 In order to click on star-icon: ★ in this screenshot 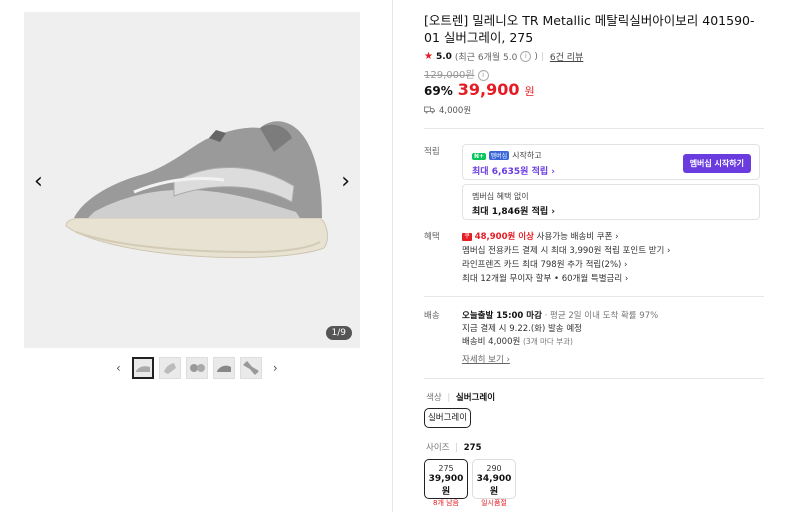, I will do `click(428, 56)`.